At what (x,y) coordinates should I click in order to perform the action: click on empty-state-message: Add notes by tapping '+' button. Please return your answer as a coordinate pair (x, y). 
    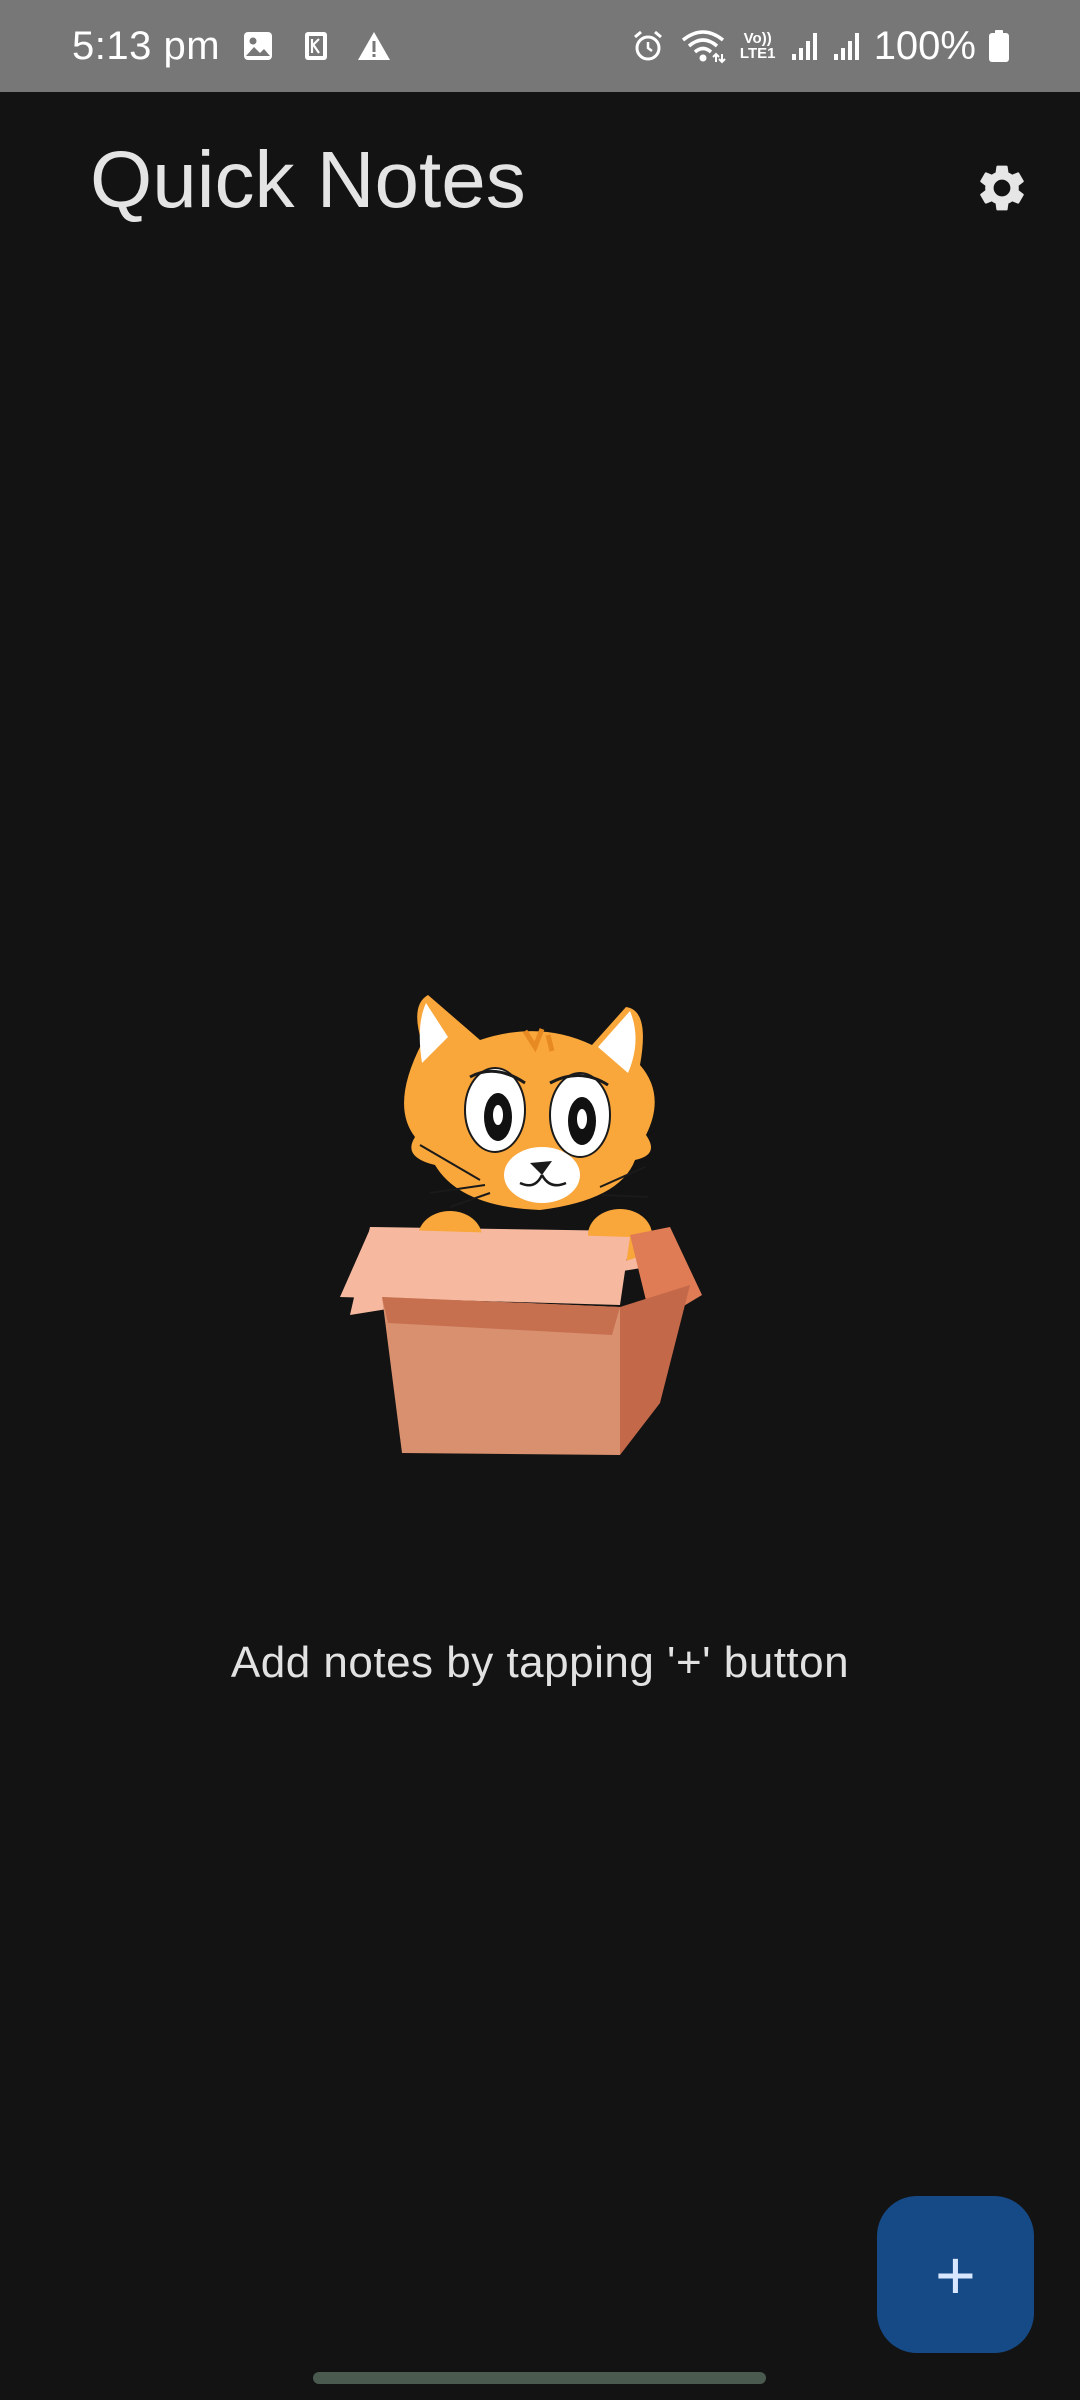
    Looking at the image, I should click on (540, 1662).